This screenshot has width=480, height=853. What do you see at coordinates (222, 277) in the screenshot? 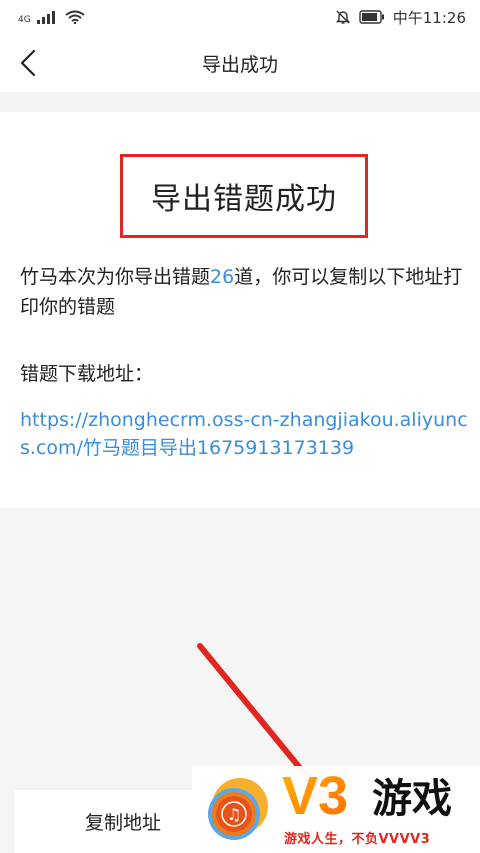
I see `error-count: 26` at bounding box center [222, 277].